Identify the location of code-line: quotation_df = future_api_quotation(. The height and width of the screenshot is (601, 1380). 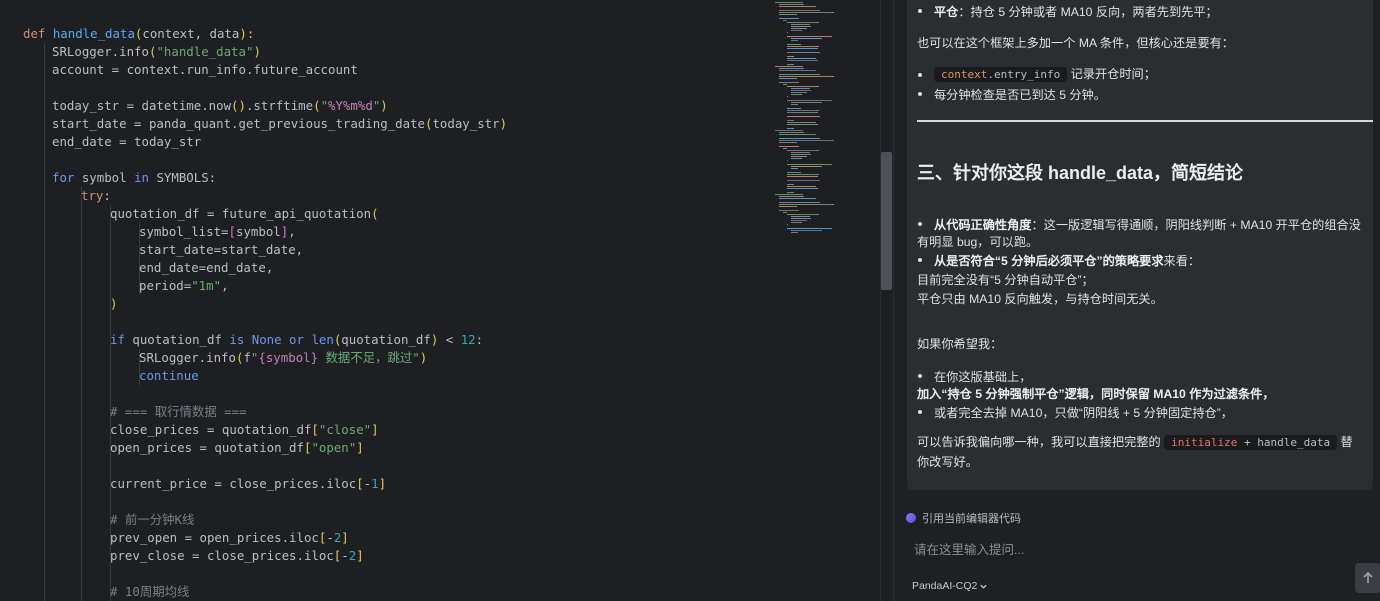
(440, 214).